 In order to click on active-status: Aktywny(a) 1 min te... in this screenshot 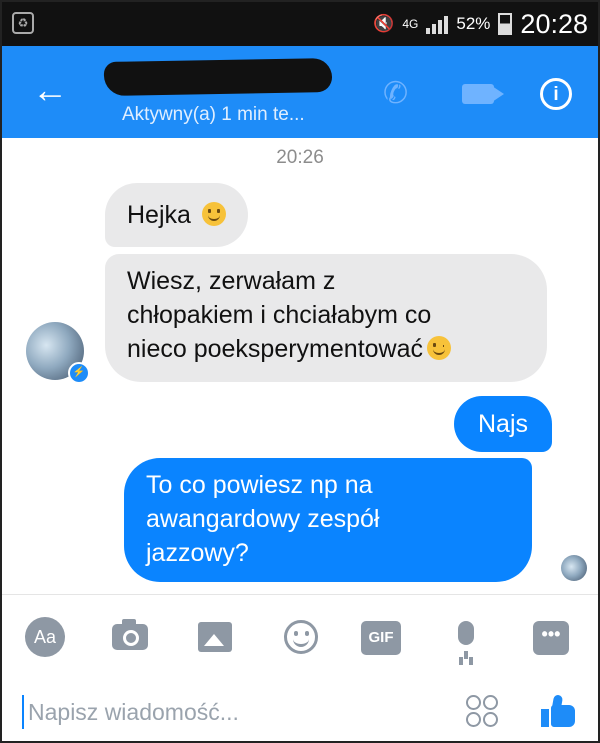, I will do `click(213, 114)`.